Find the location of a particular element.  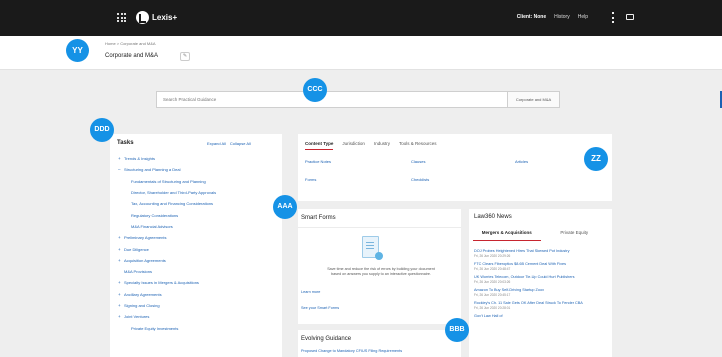

task-item: M&A Financial Advisors is located at coordinates (198, 226).